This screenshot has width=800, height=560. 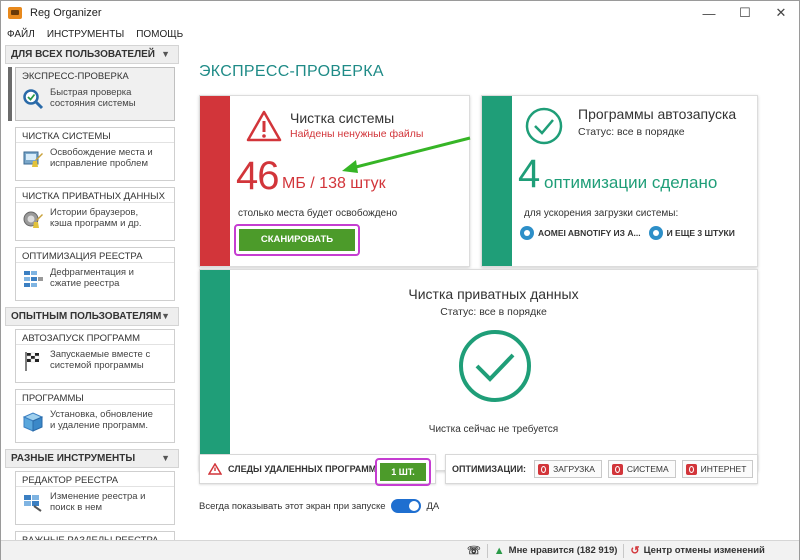 What do you see at coordinates (302, 469) in the screenshot?
I see `traces-label: СЛЕДЫ УДАЛЕННЫХ ПРОГРАММ` at bounding box center [302, 469].